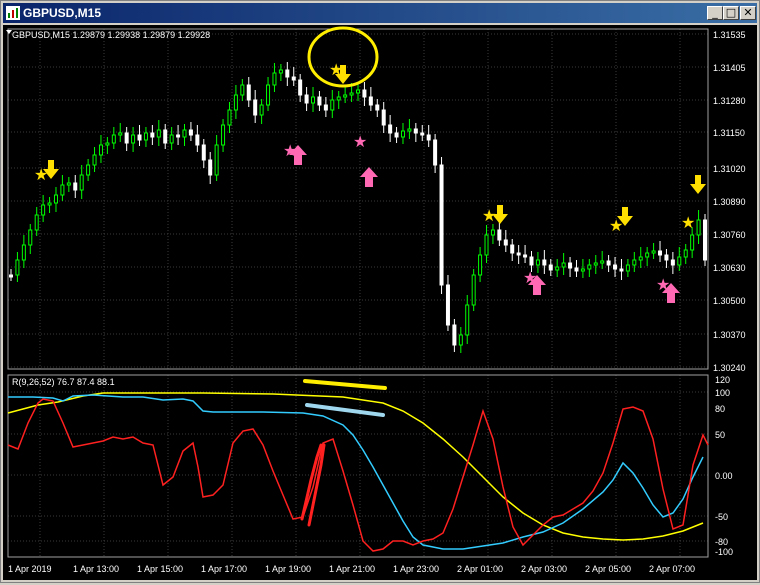 The image size is (760, 585). I want to click on price-axis-label: 1.30760, so click(729, 235).